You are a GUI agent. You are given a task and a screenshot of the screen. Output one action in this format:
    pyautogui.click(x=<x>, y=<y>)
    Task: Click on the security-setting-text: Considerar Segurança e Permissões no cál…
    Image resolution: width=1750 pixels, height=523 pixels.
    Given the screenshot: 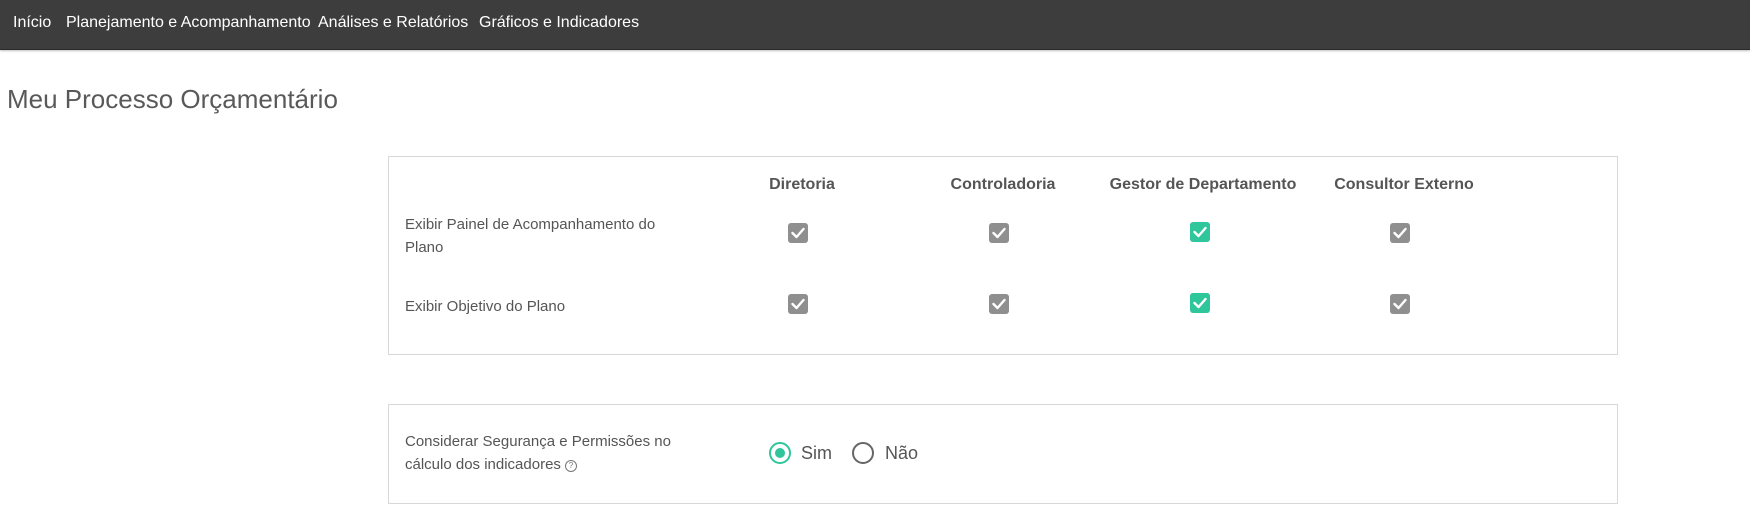 What is the action you would take?
    pyautogui.click(x=538, y=453)
    